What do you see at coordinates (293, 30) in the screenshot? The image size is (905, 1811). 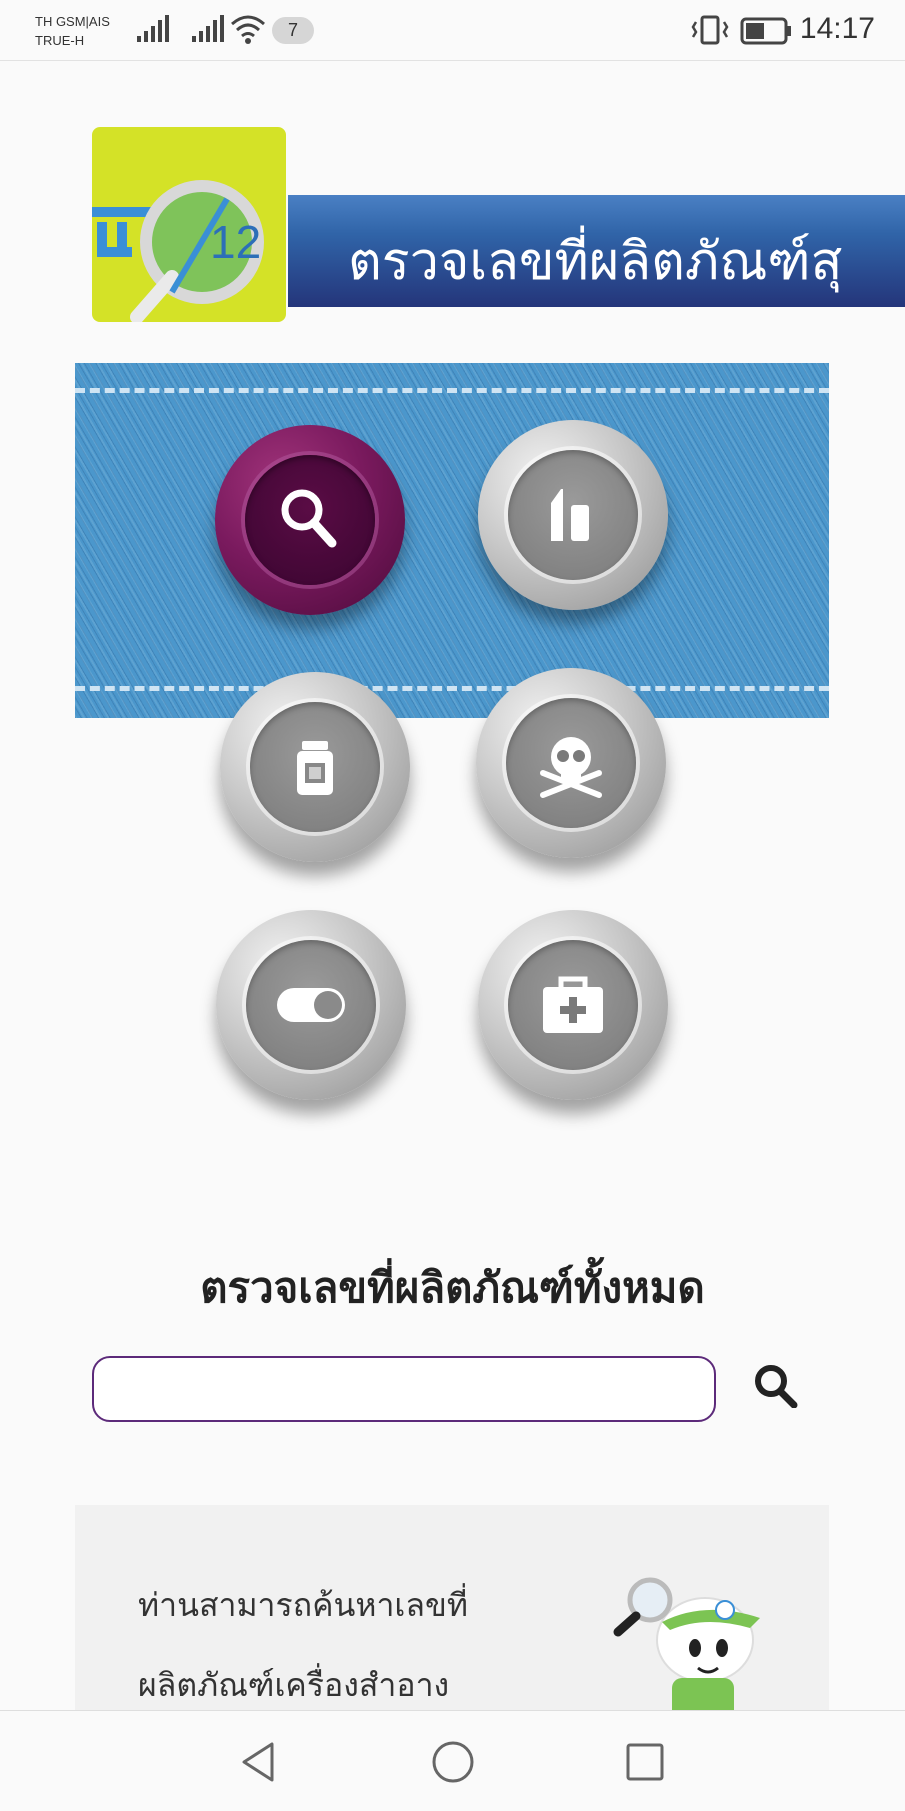 I see `notification-badge: 7` at bounding box center [293, 30].